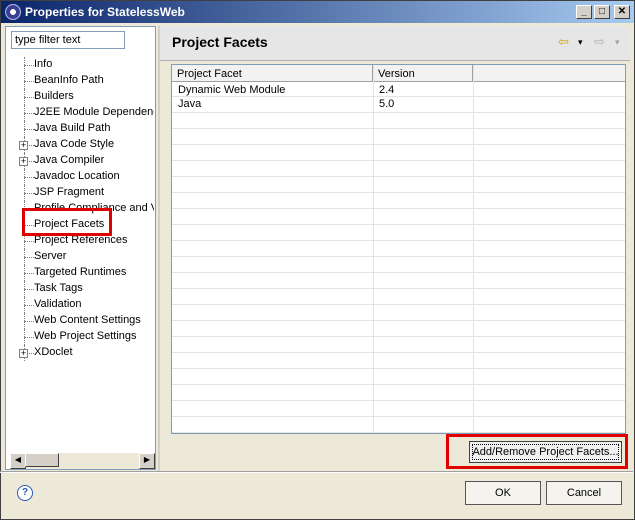 The height and width of the screenshot is (520, 635). Describe the element at coordinates (602, 12) in the screenshot. I see `maximize-button: □` at that location.